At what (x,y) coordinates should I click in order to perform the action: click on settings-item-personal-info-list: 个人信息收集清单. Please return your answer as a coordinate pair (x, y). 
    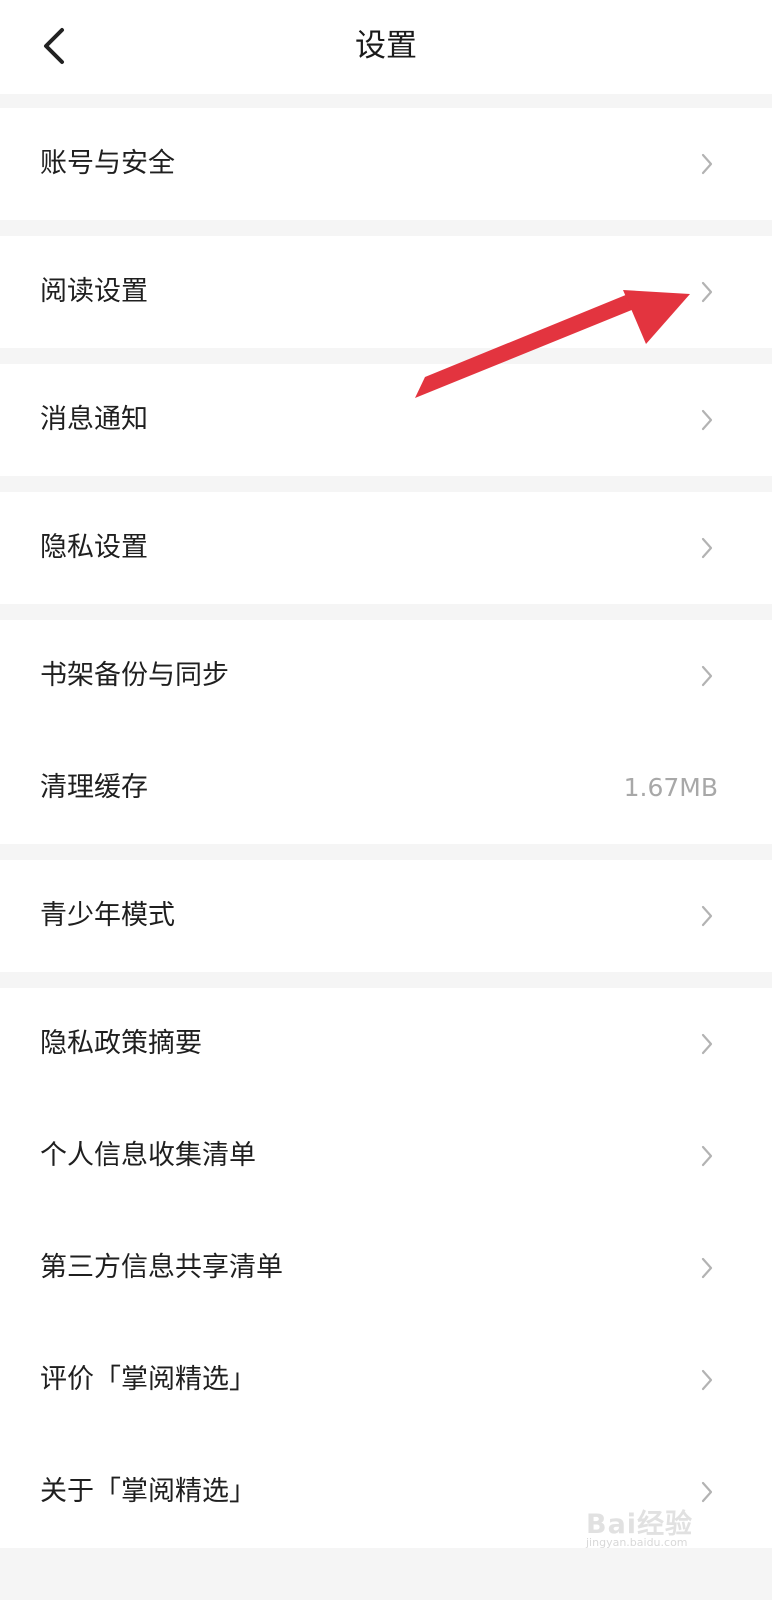
    Looking at the image, I should click on (386, 1156).